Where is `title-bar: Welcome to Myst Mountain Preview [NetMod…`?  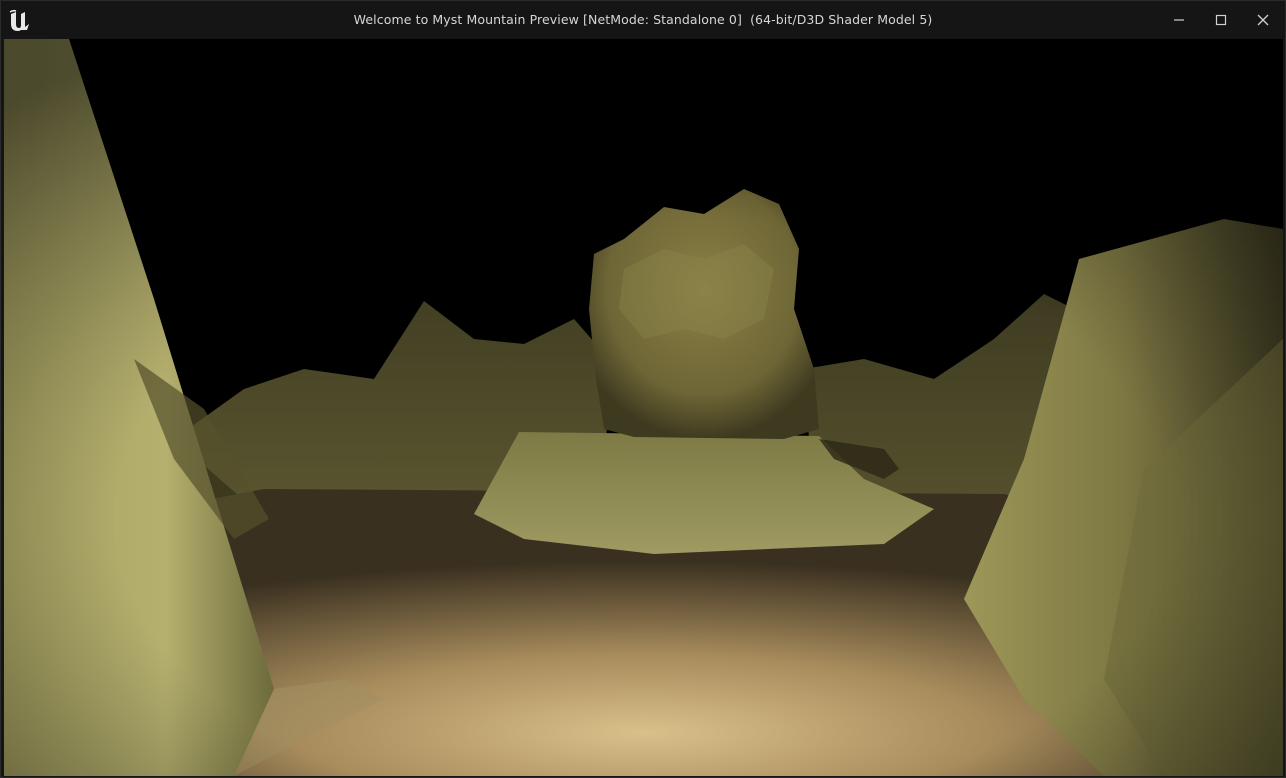
title-bar: Welcome to Myst Mountain Preview [NetMod… is located at coordinates (643, 20).